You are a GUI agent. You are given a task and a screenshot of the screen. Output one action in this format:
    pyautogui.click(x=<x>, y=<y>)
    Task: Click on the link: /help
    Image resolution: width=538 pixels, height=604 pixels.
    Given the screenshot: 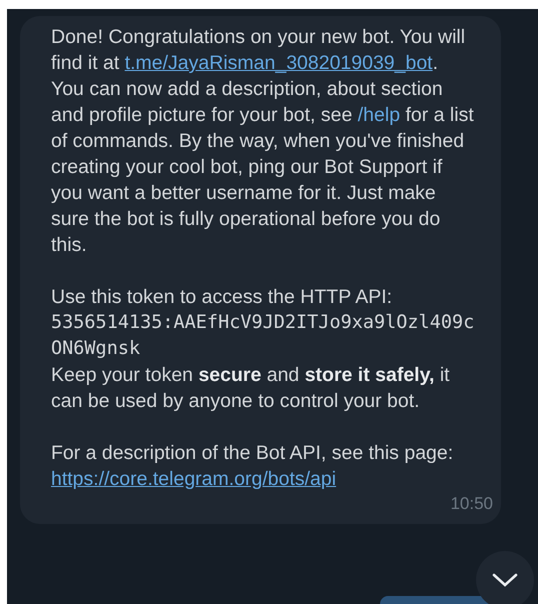 What is the action you would take?
    pyautogui.click(x=379, y=115)
    